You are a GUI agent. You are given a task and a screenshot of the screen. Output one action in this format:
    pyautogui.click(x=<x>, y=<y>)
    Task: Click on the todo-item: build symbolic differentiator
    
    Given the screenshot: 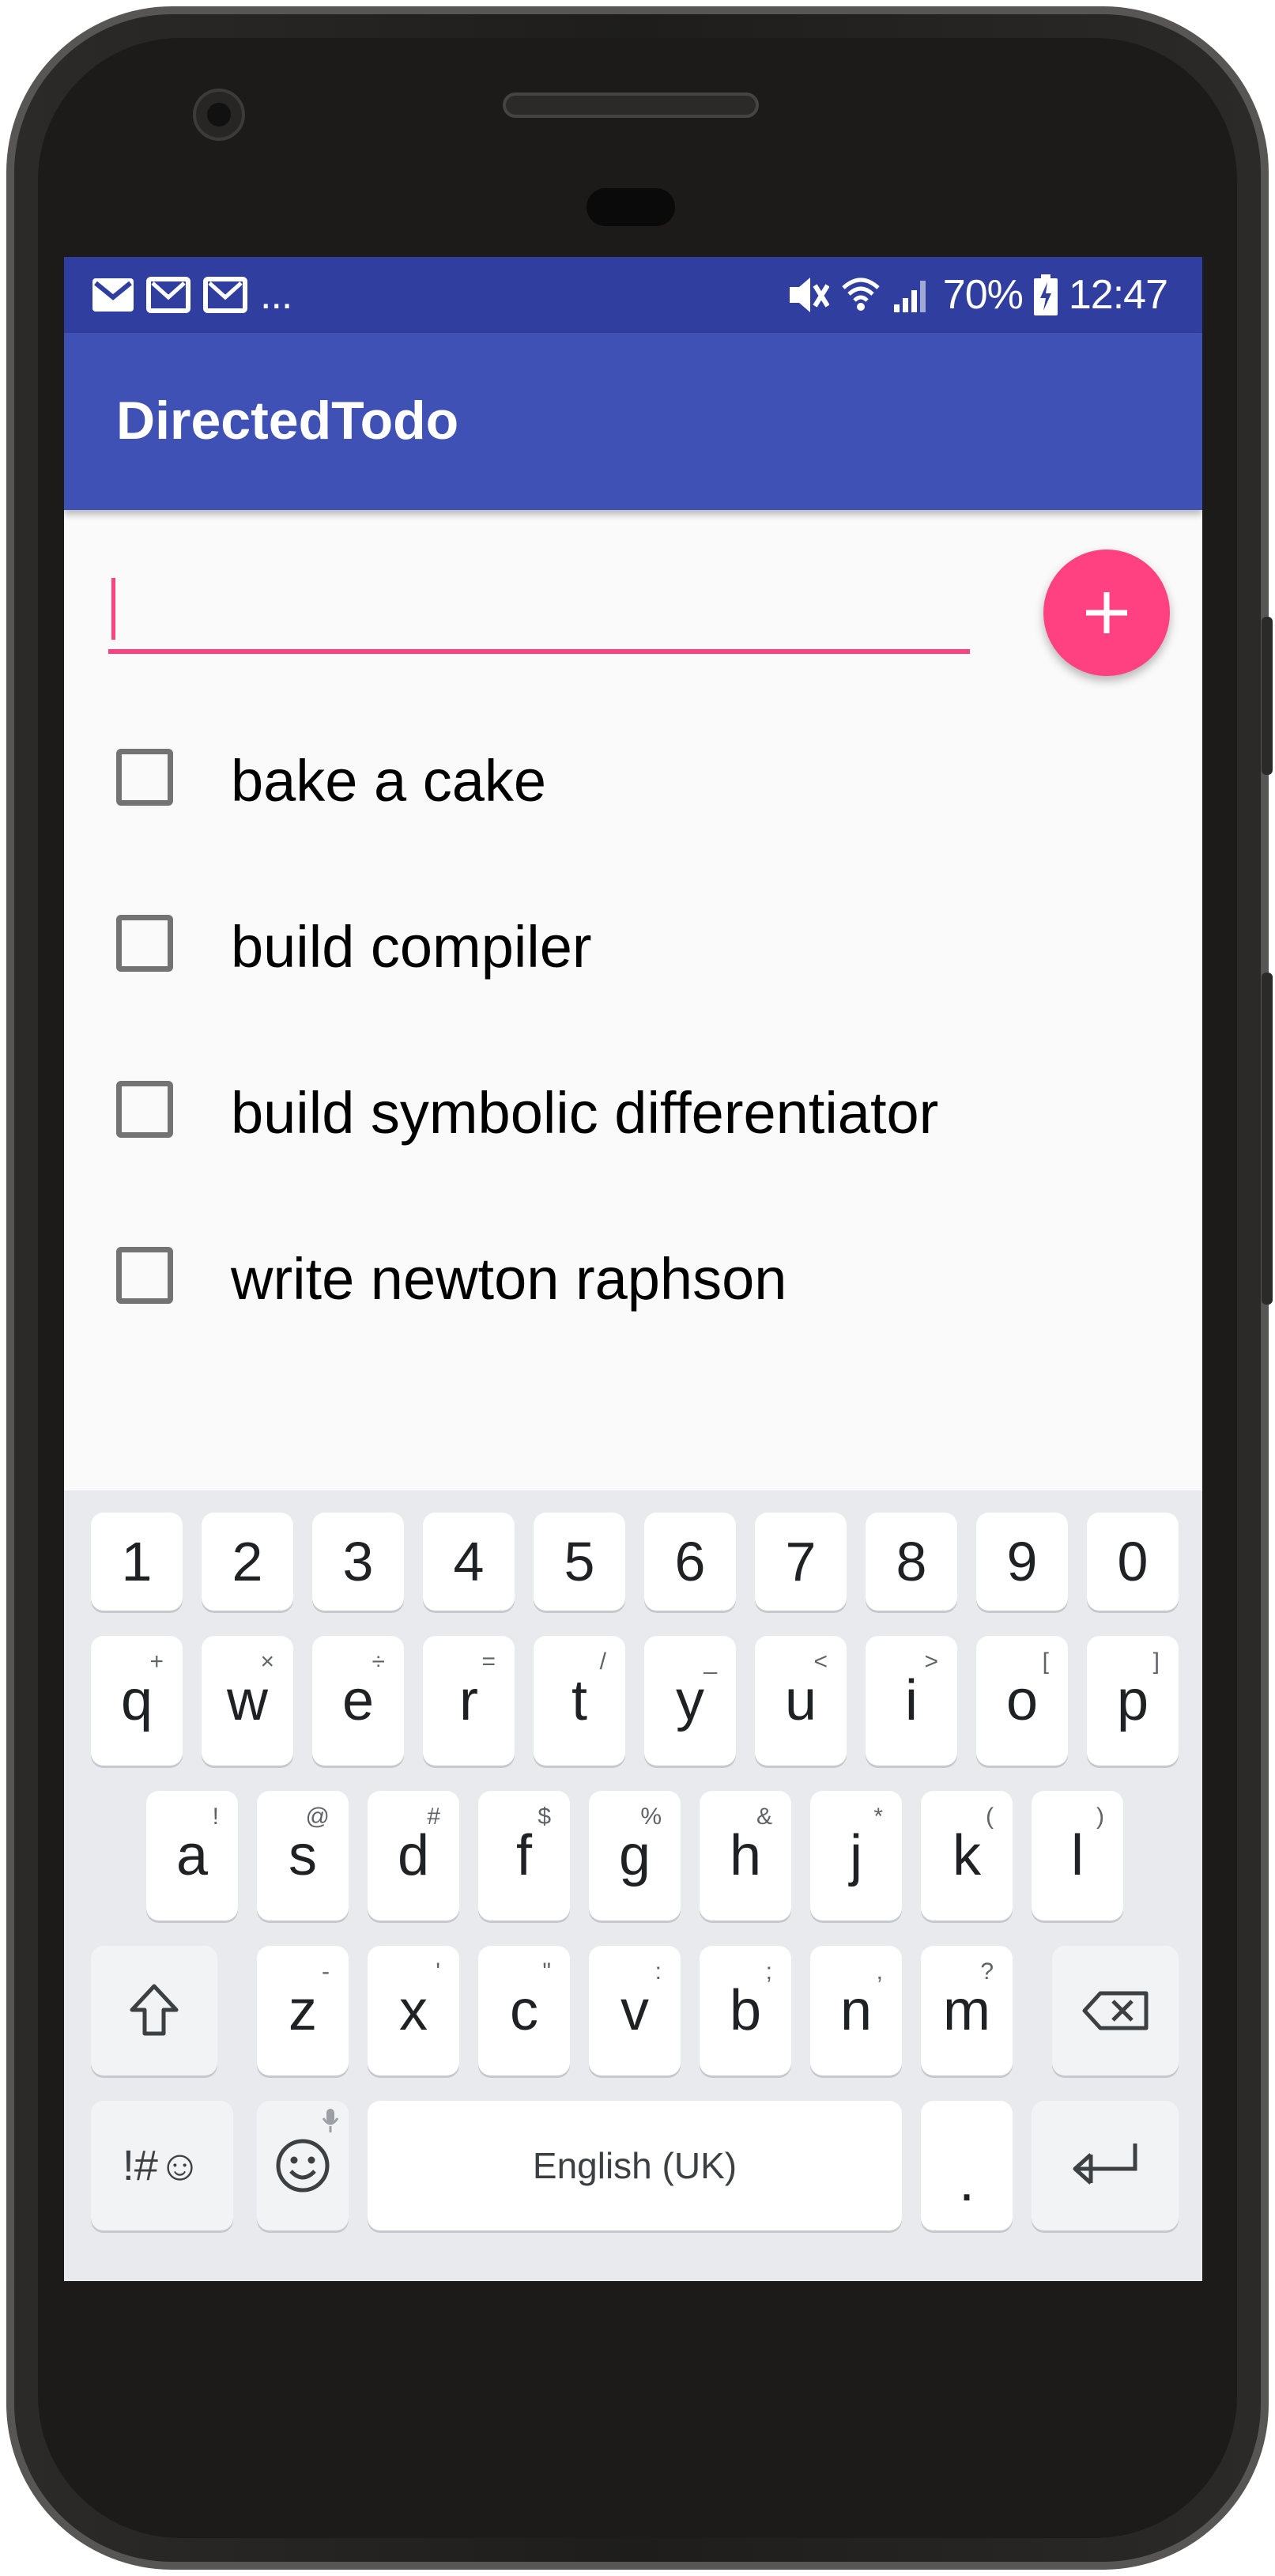 What is the action you would take?
    pyautogui.click(x=633, y=1111)
    